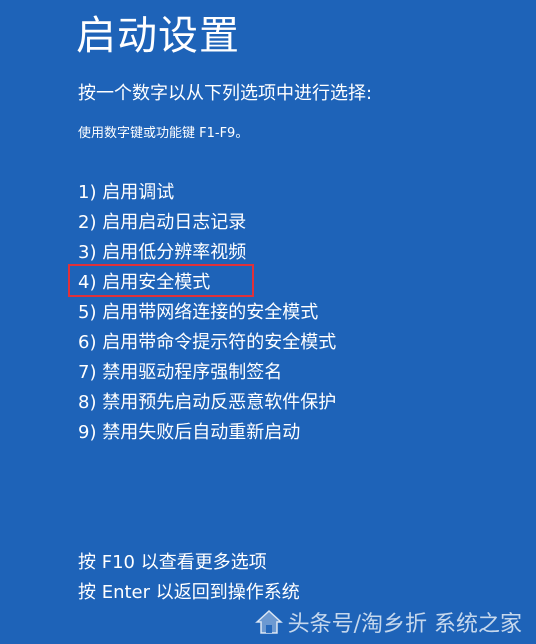 Image resolution: width=536 pixels, height=644 pixels. What do you see at coordinates (207, 343) in the screenshot?
I see `option-enable-safe-mode-command-prompt: 6) 启用带命令提示符的安全模式` at bounding box center [207, 343].